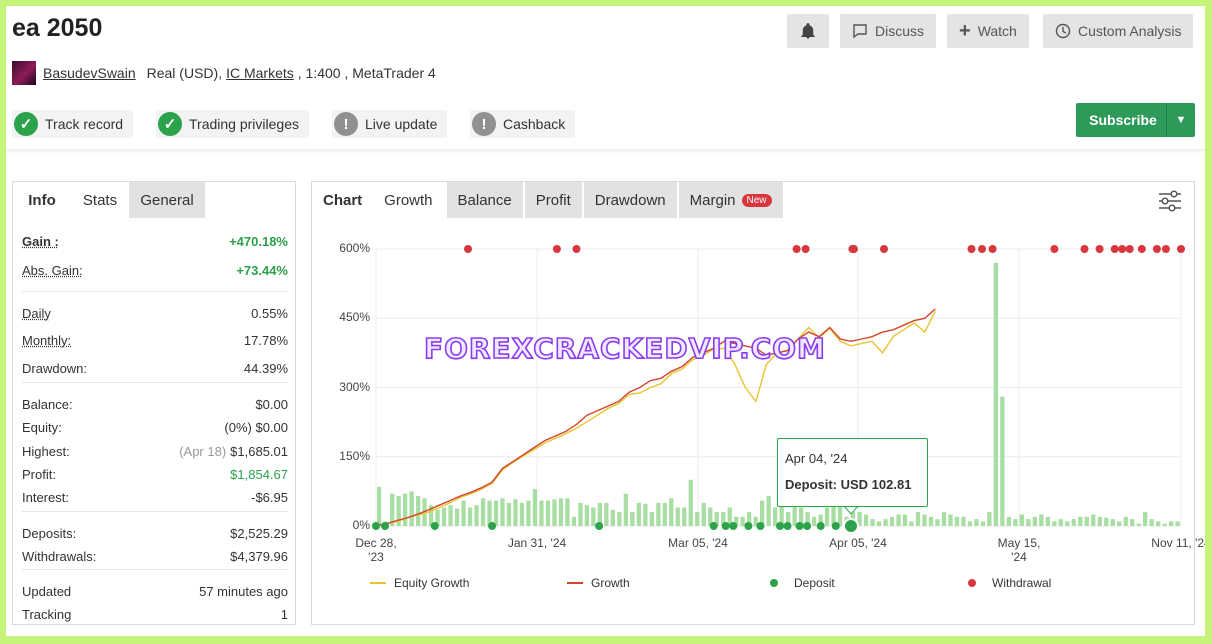 This screenshot has height=644, width=1212. I want to click on tooltip-pointer, so click(851, 510).